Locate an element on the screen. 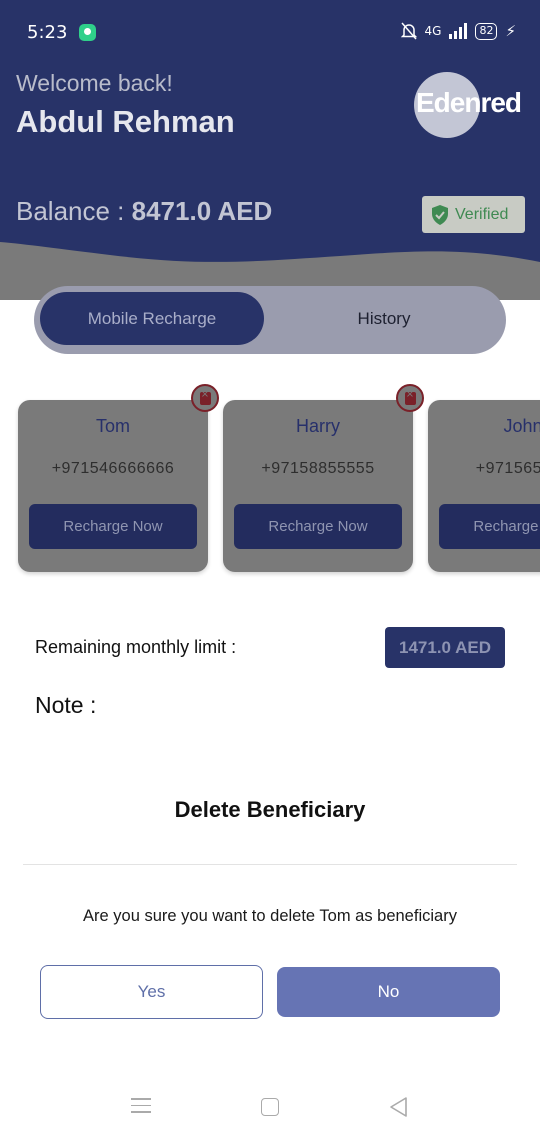 The height and width of the screenshot is (1140, 540). status-time: 5:23 is located at coordinates (47, 32).